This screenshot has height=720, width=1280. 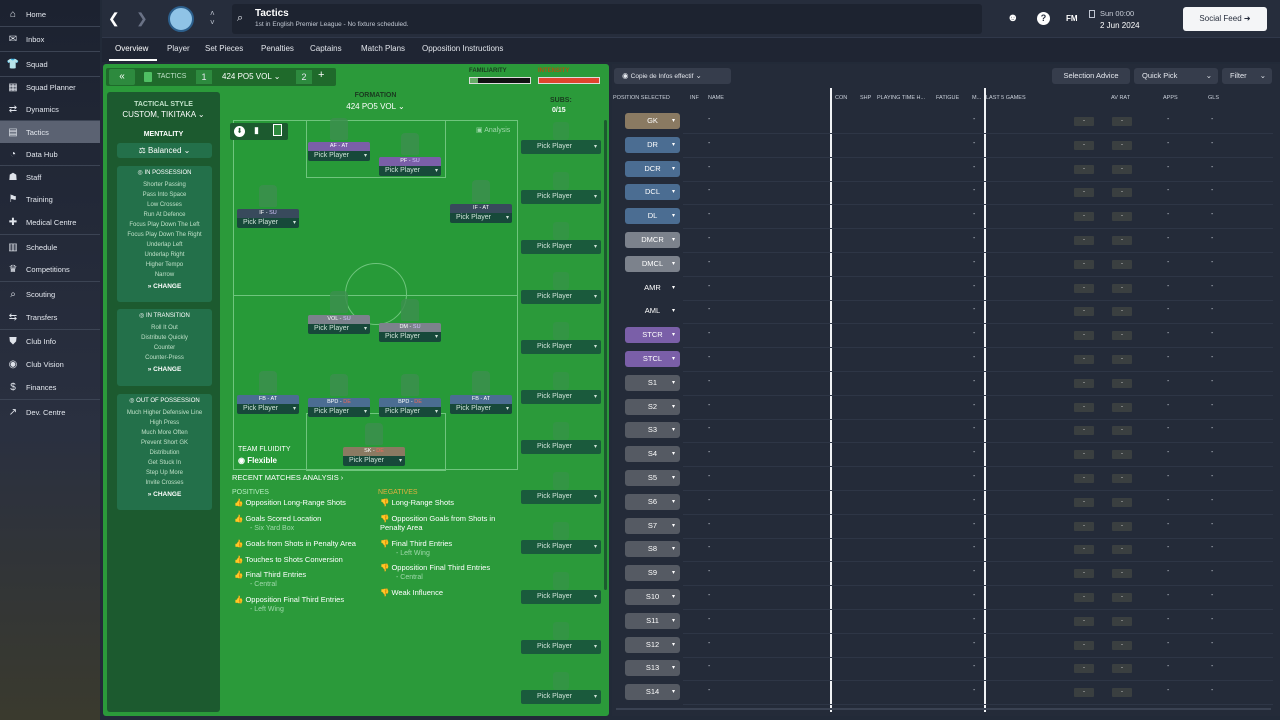 What do you see at coordinates (652, 382) in the screenshot?
I see `position-selector: S1` at bounding box center [652, 382].